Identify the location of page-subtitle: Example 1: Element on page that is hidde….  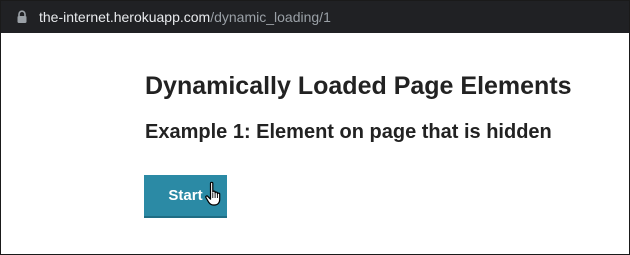
(348, 132).